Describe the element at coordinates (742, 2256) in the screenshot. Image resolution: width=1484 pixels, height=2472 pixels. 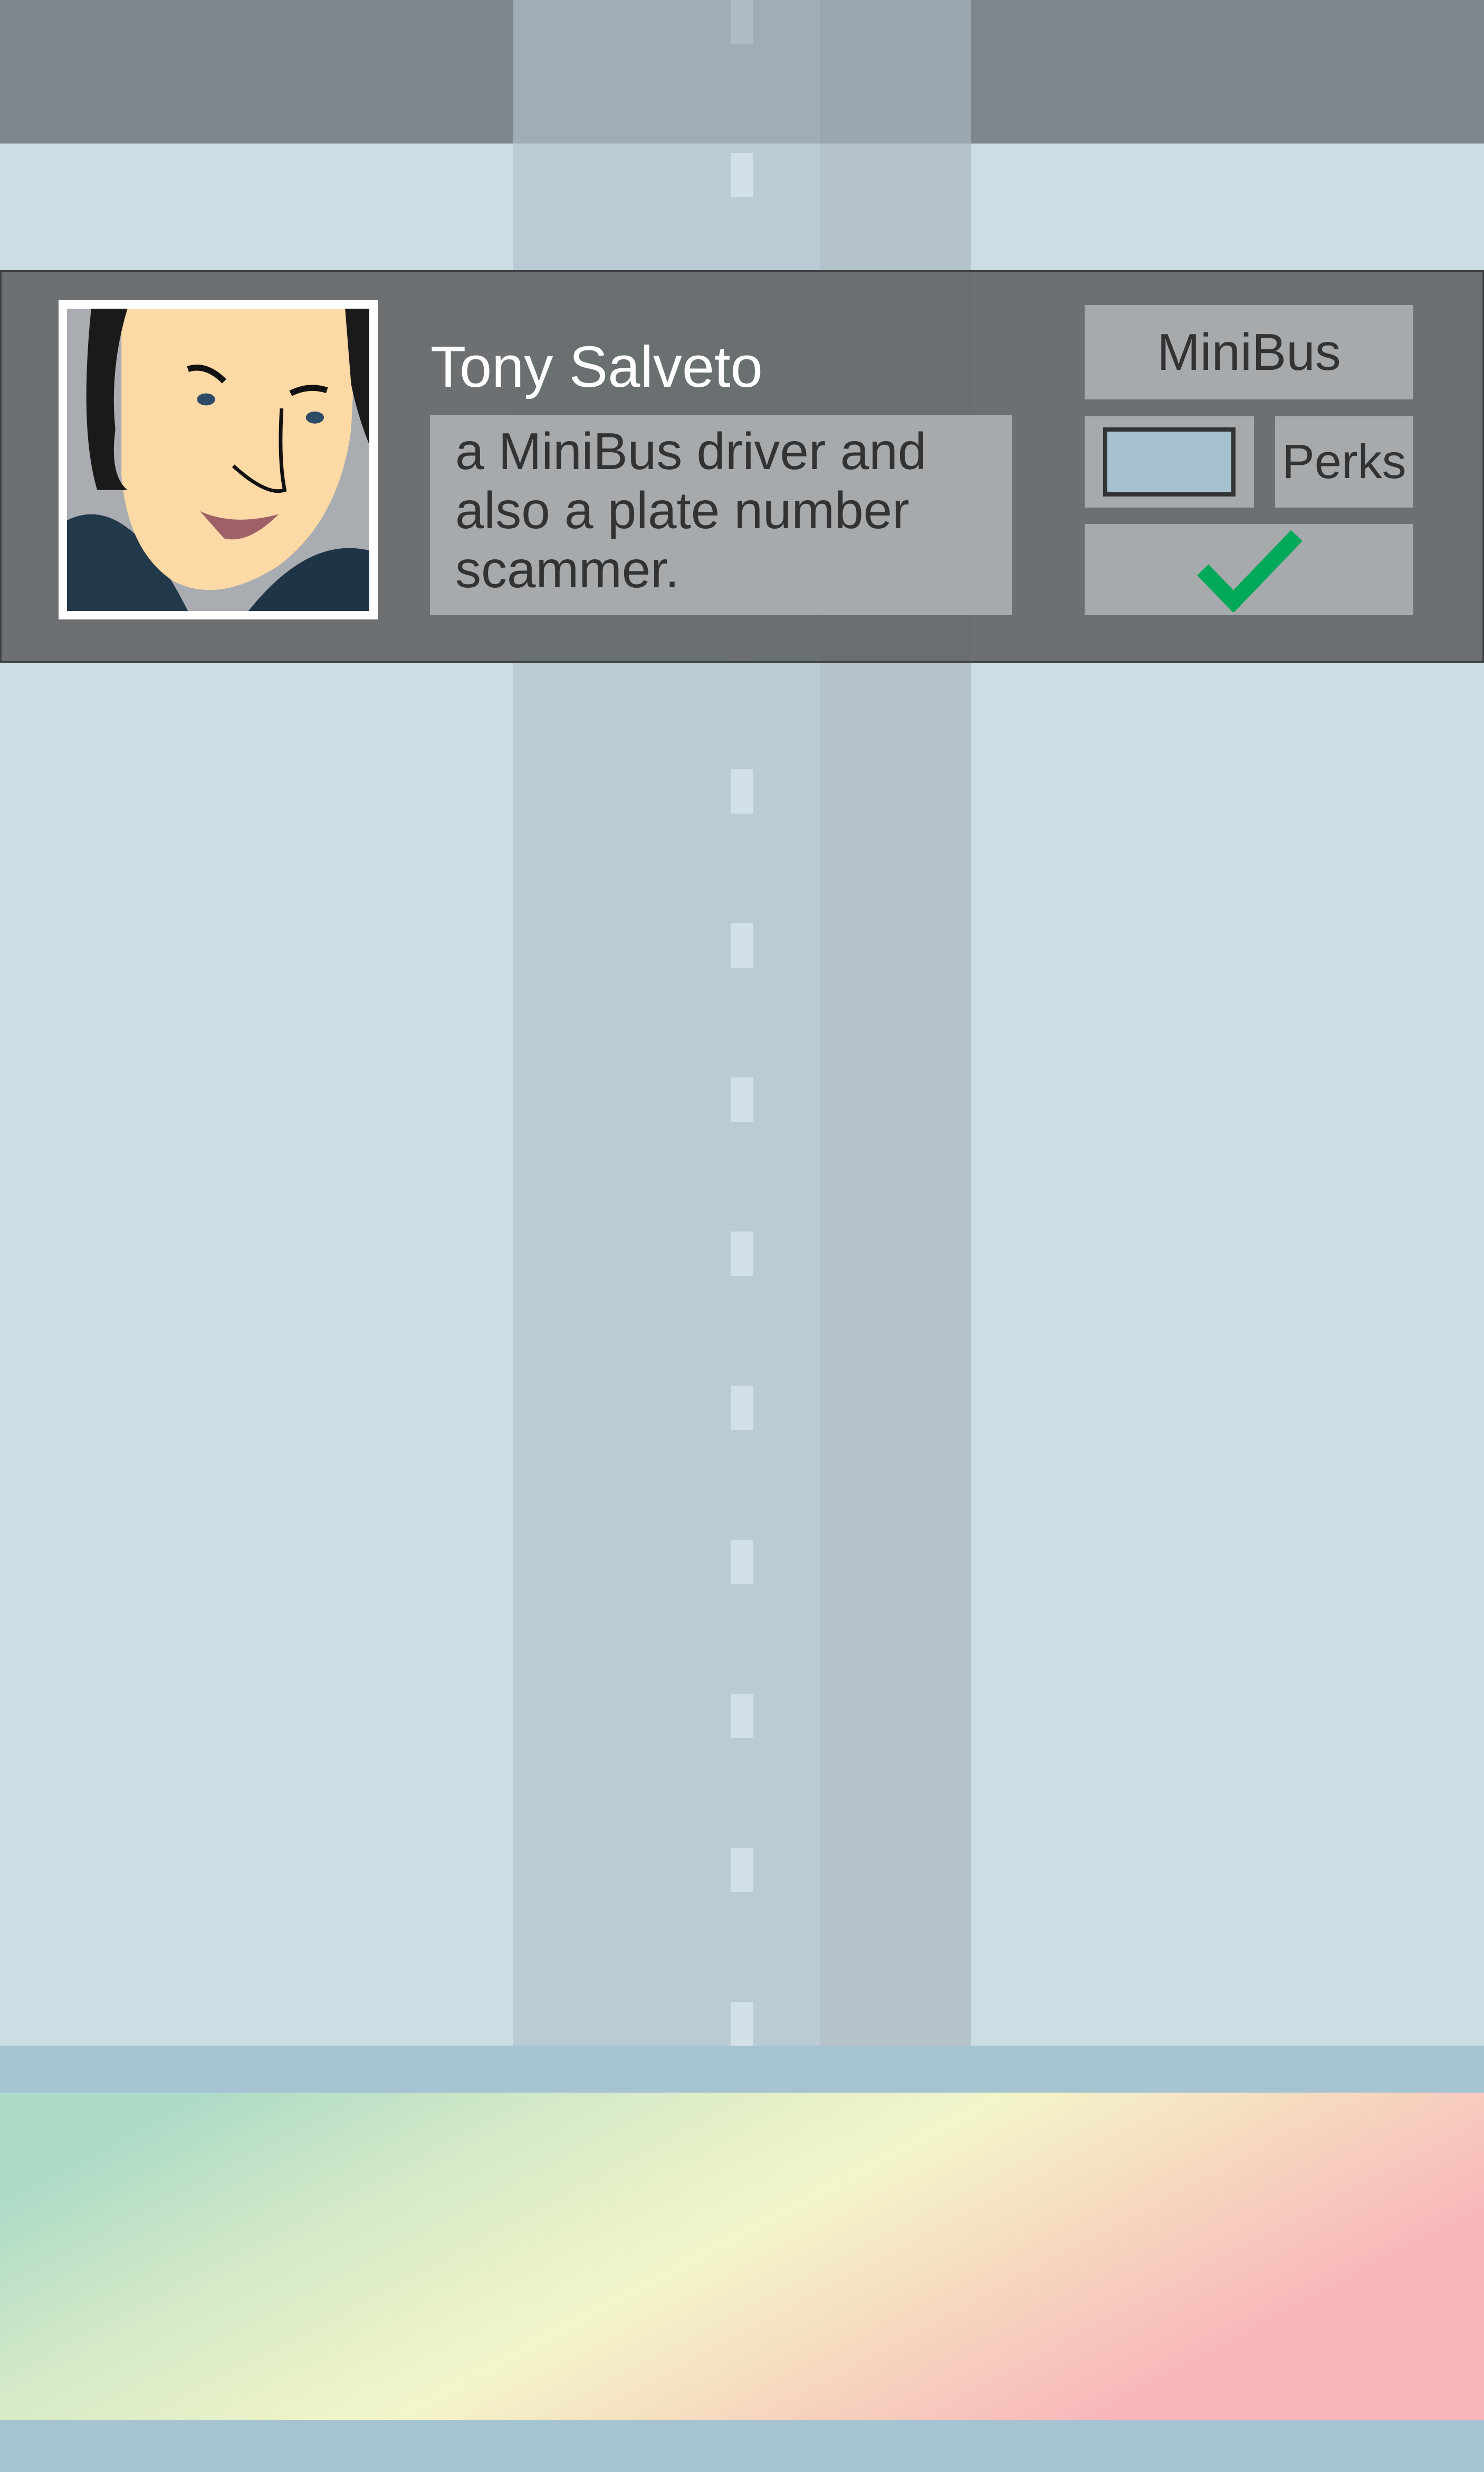
I see `gradient-panel` at that location.